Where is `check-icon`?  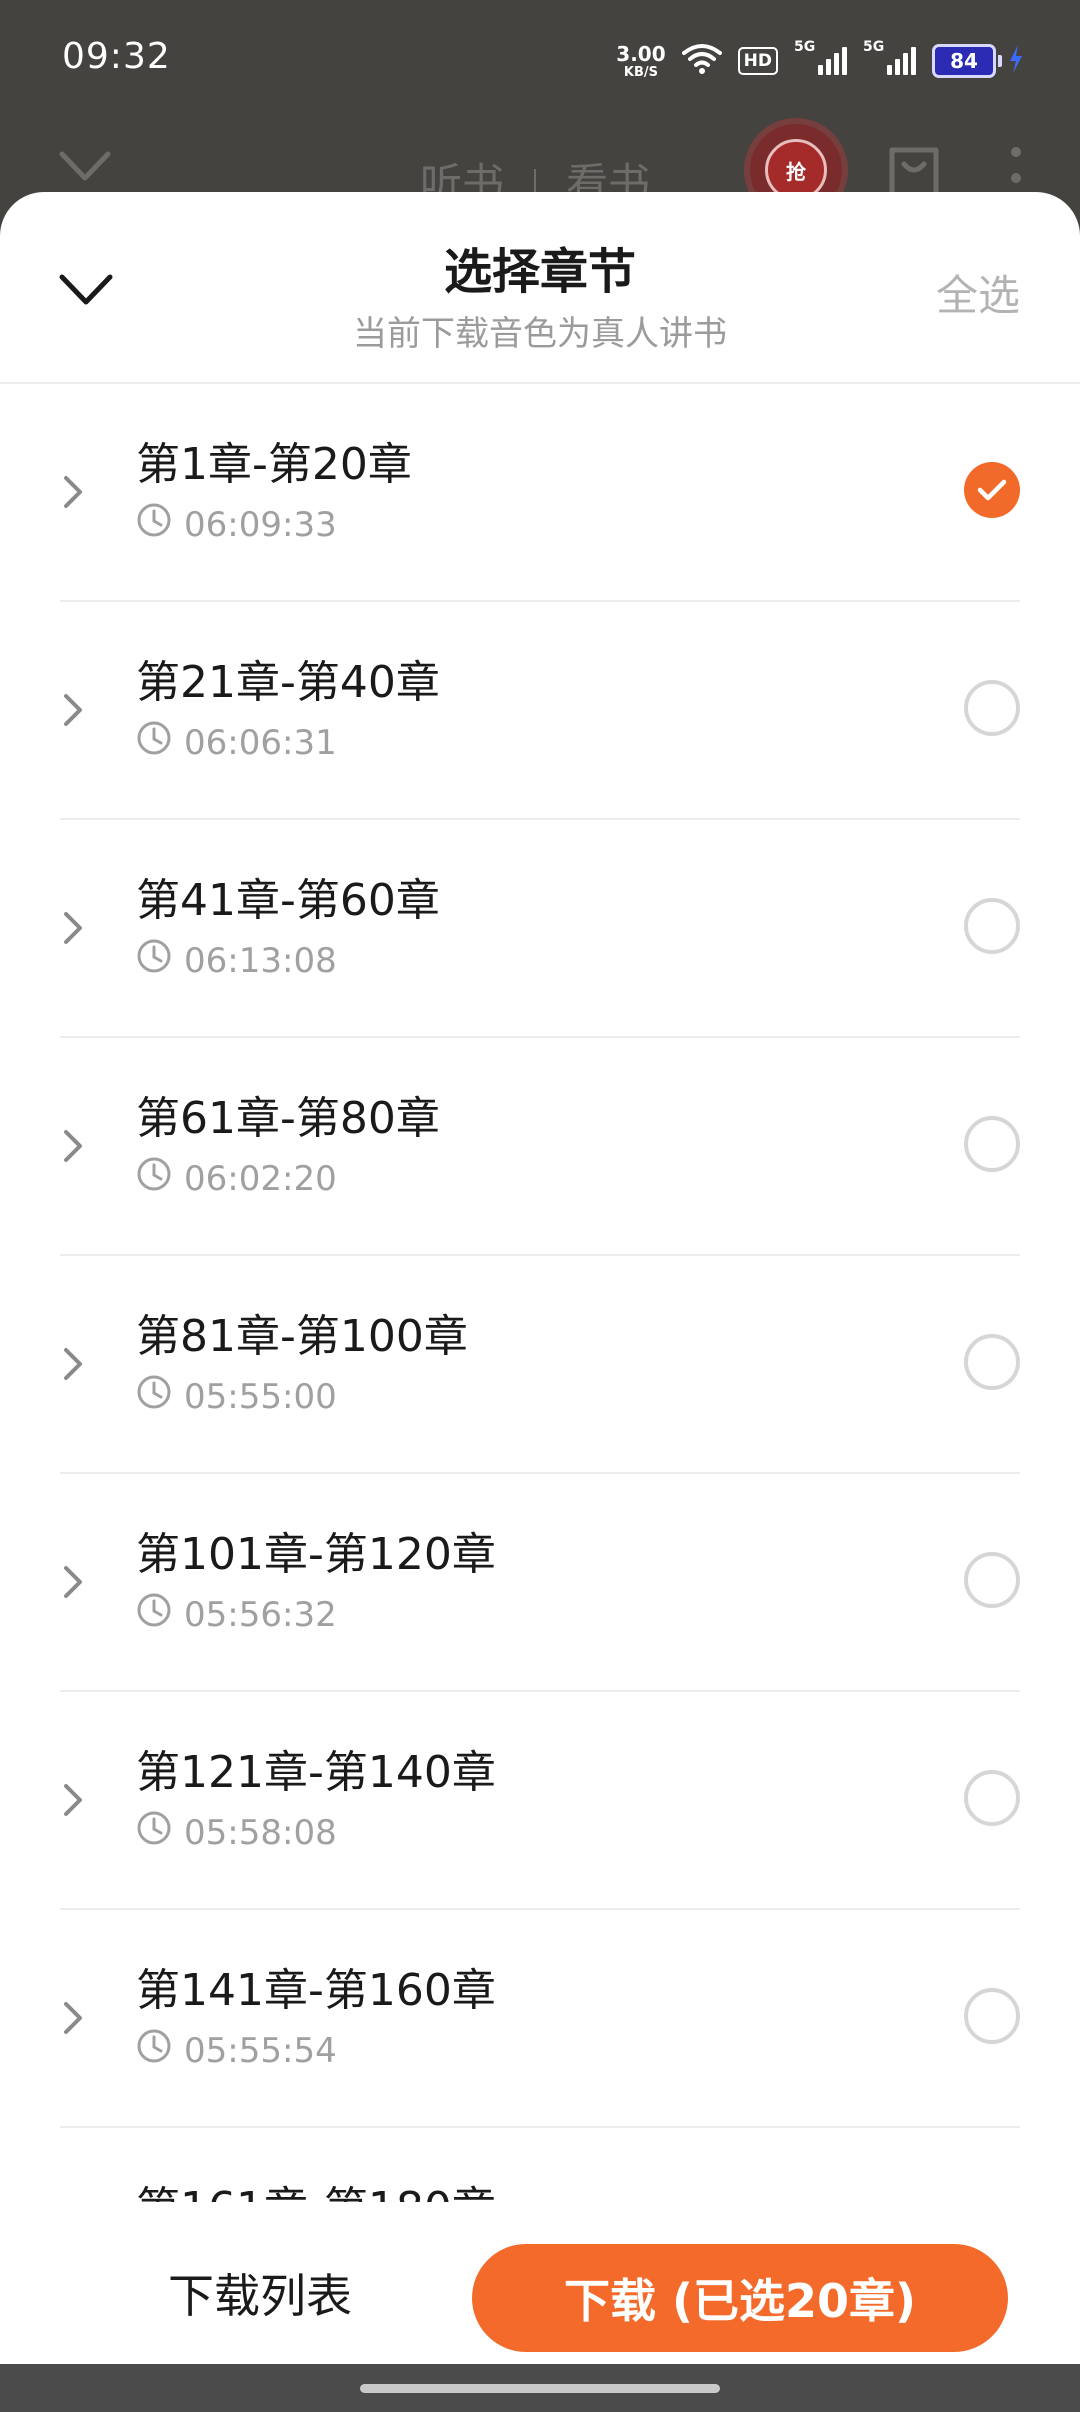
check-icon is located at coordinates (992, 490).